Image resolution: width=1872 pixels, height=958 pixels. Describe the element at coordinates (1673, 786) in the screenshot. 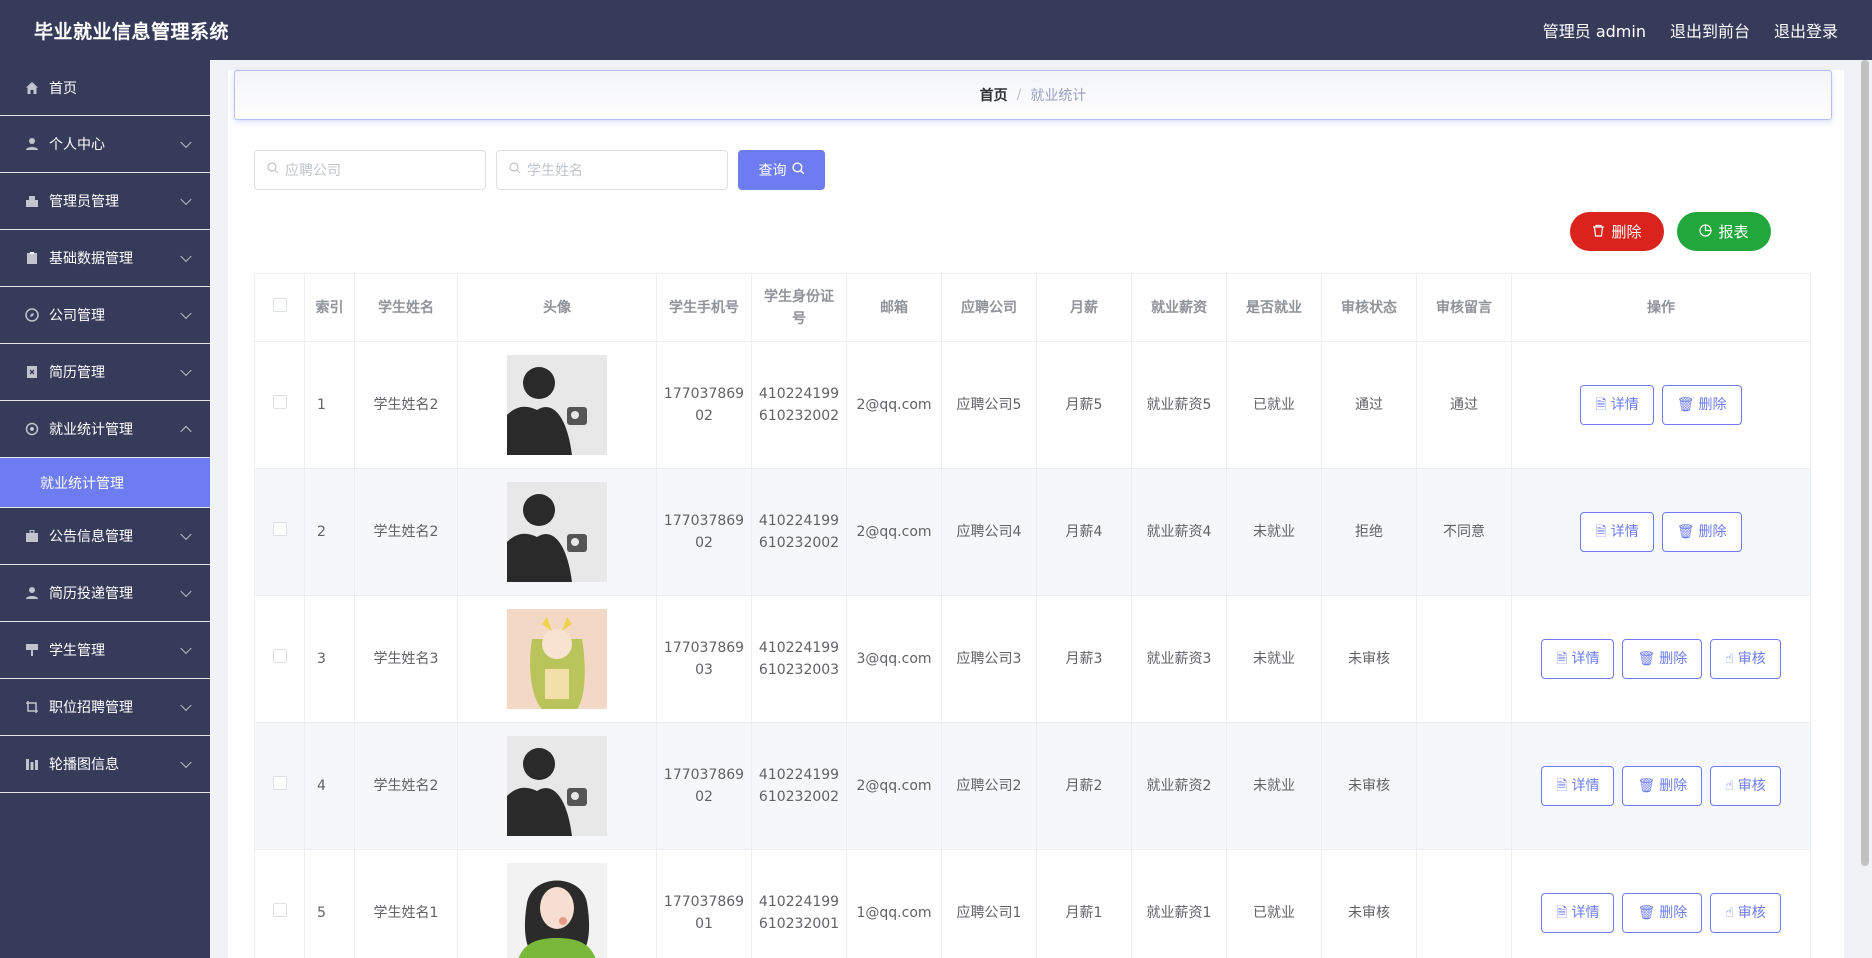

I see `delete-label: 删除` at that location.